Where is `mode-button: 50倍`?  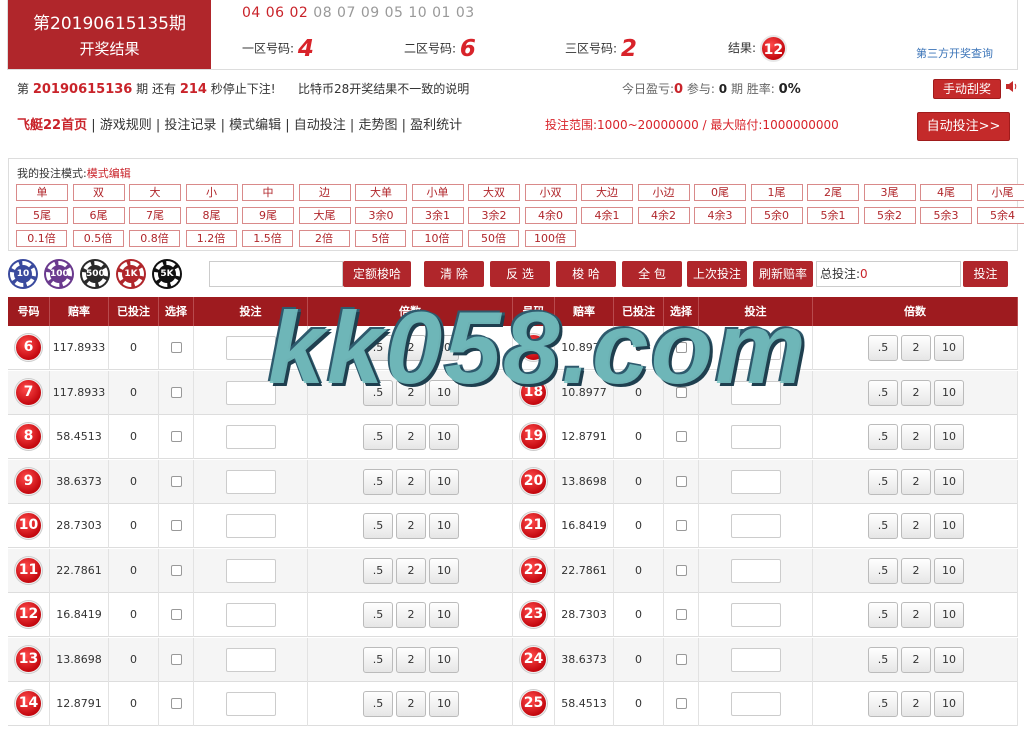
mode-button: 50倍 is located at coordinates (493, 238).